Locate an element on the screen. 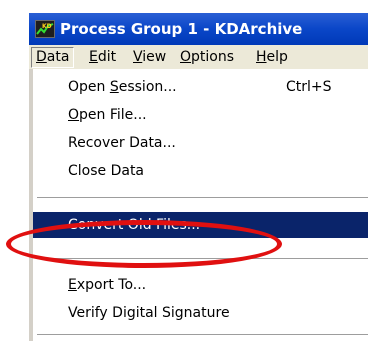 The height and width of the screenshot is (341, 368). menu-options: Options is located at coordinates (207, 57).